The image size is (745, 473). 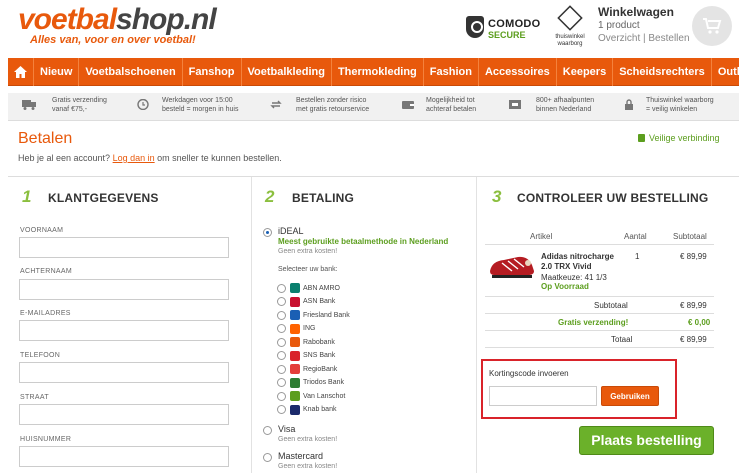 I want to click on ideal-no-cost: Geen extra kosten!, so click(x=308, y=251).